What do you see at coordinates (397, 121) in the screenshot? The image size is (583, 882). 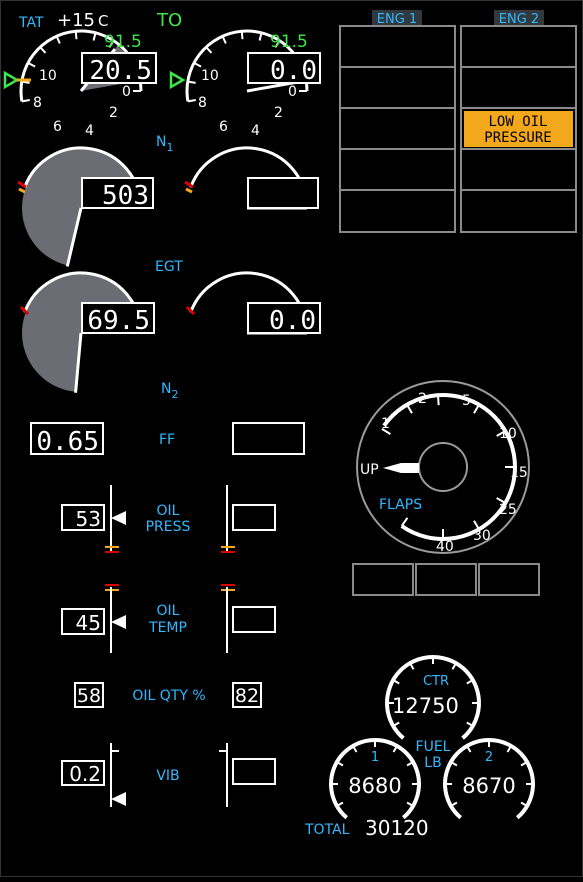 I see `alert-column-eng1: ENG 1` at bounding box center [397, 121].